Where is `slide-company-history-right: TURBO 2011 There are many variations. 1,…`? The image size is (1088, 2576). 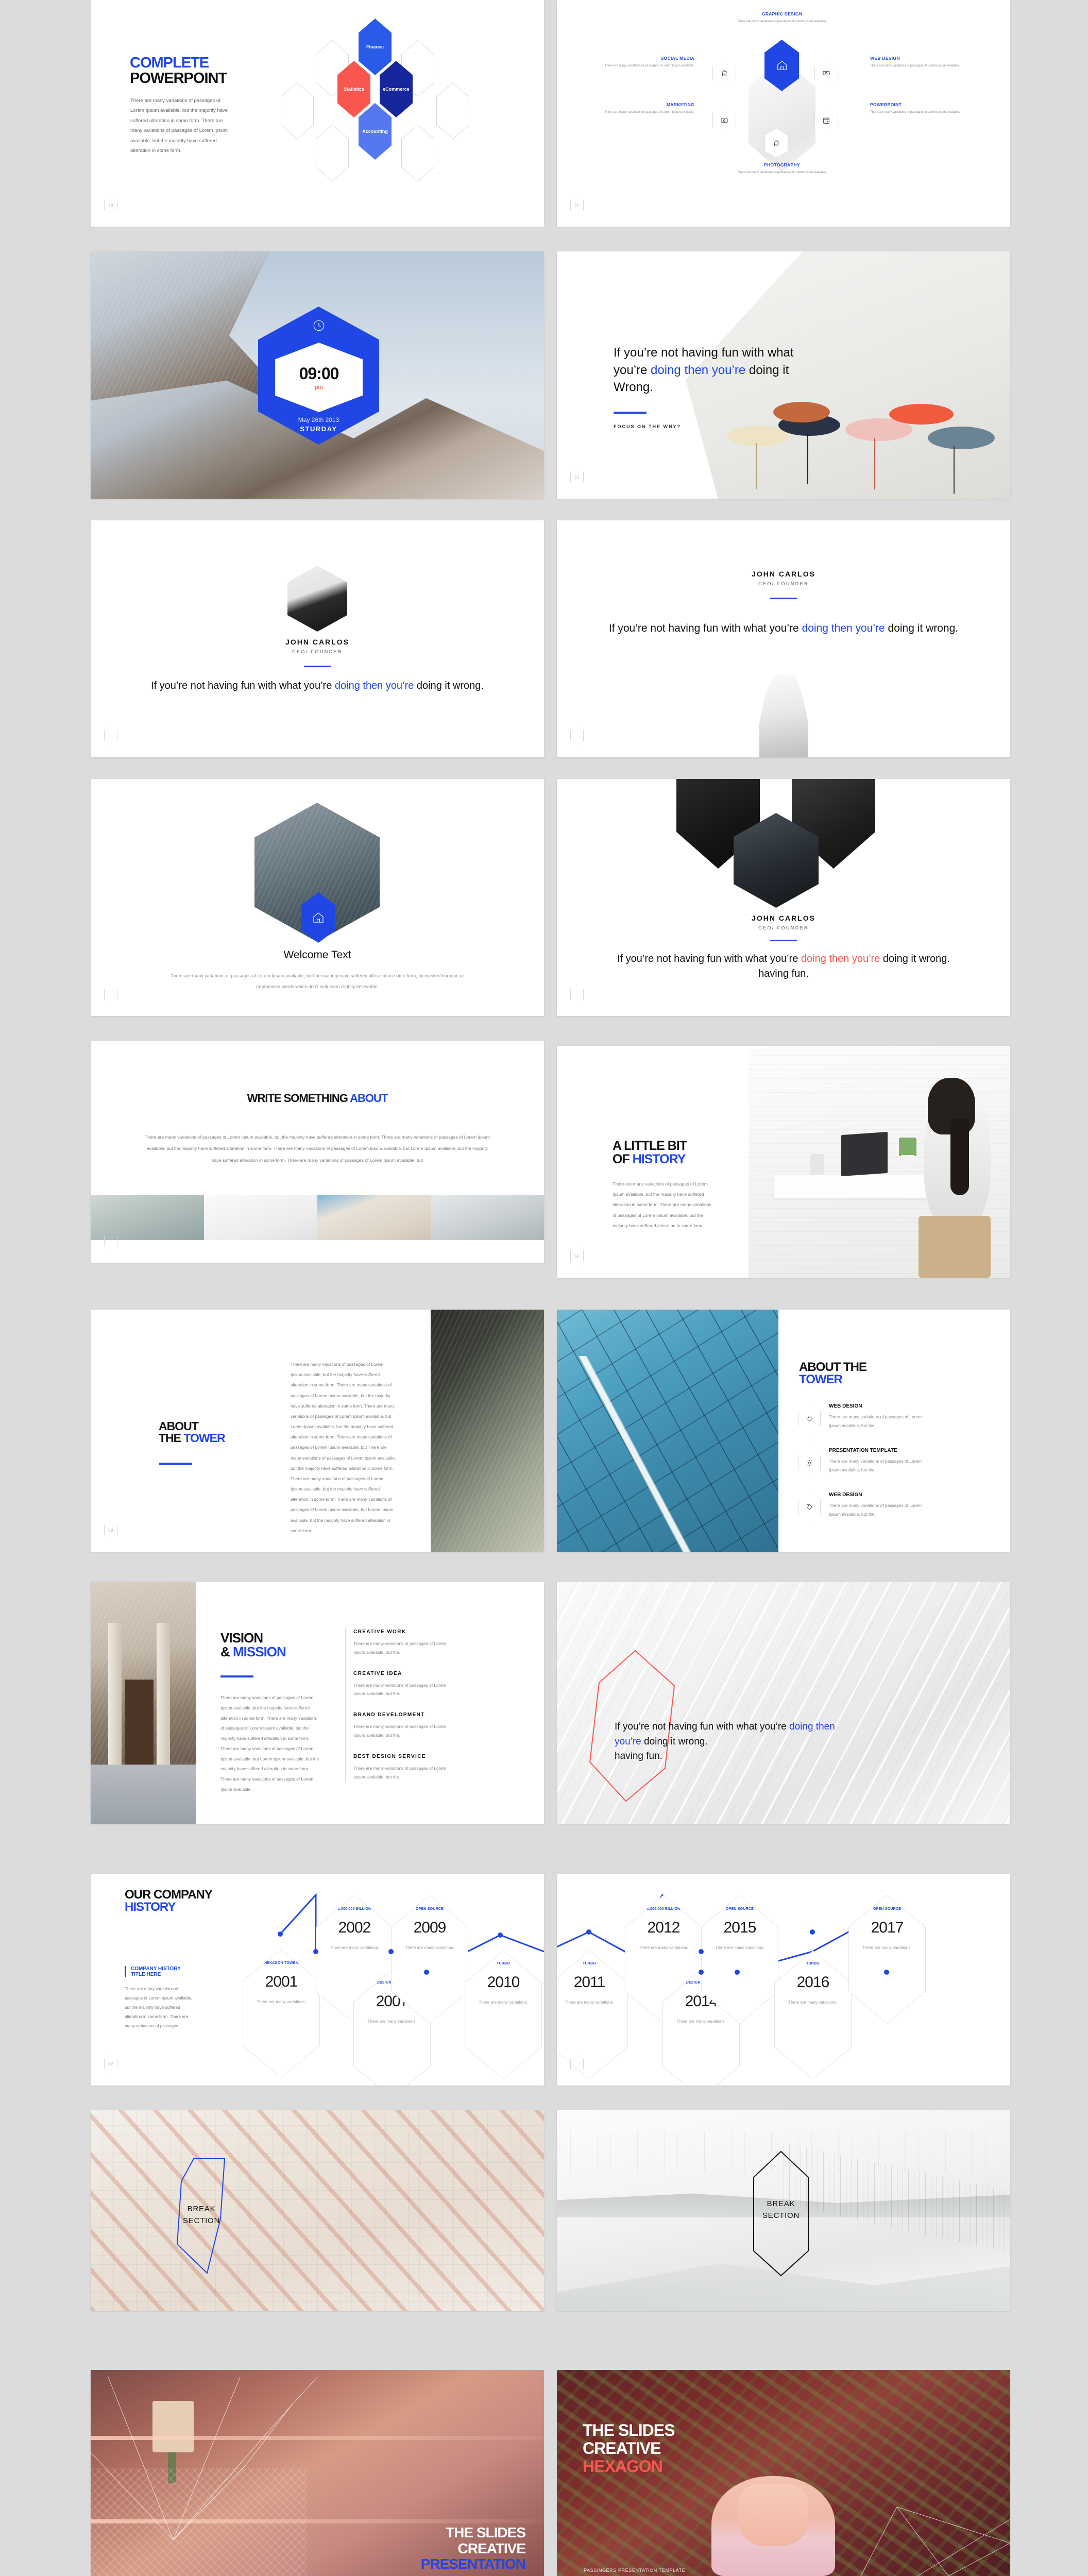
slide-company-history-right: TURBO 2011 There are many variations. 1,… is located at coordinates (783, 1980).